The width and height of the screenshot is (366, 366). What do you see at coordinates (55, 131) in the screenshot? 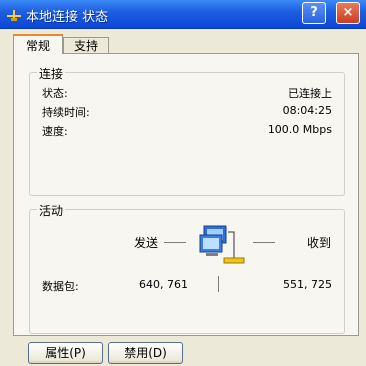
I see `speed-label: 速度:` at bounding box center [55, 131].